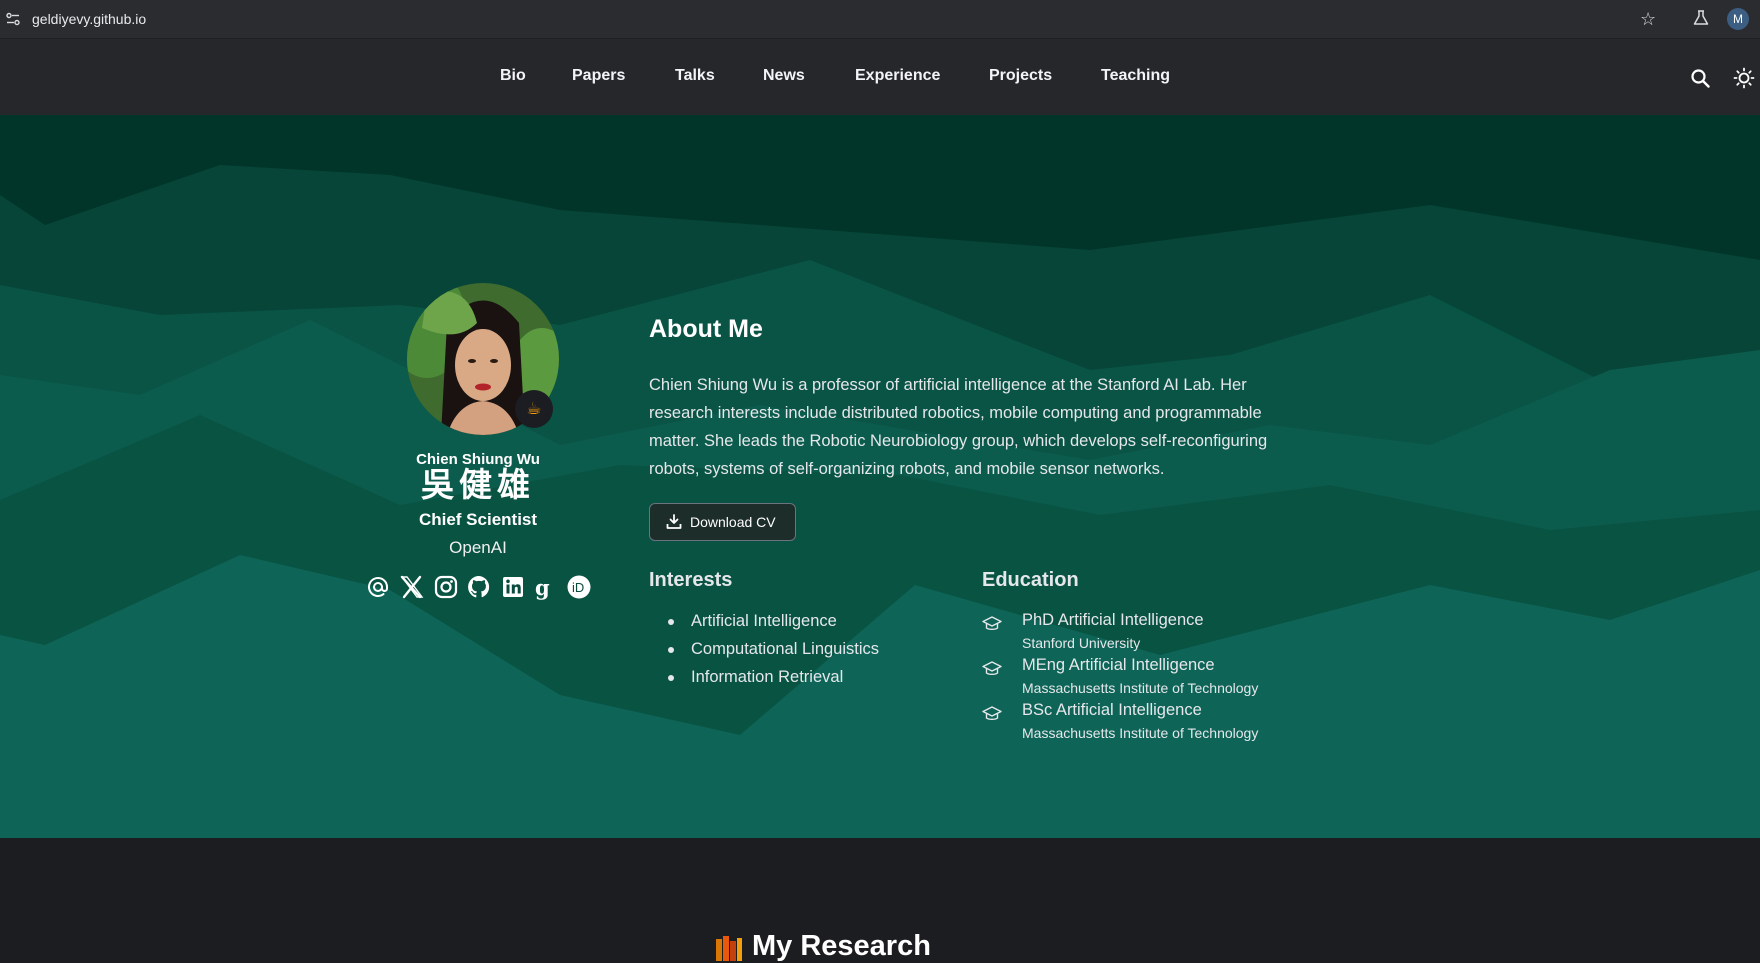  I want to click on browser-toolbar: geldiyevy.github.io ☆ M, so click(880, 19).